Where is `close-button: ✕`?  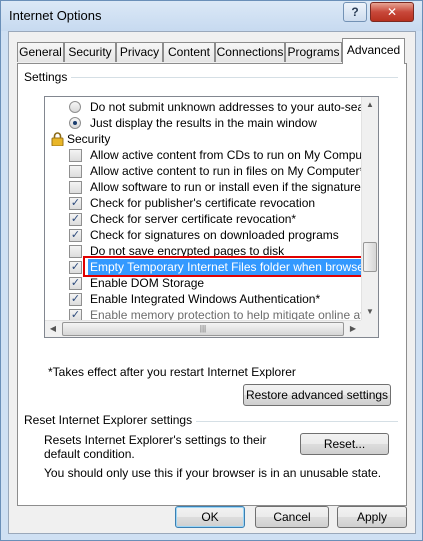
close-button: ✕ is located at coordinates (392, 12).